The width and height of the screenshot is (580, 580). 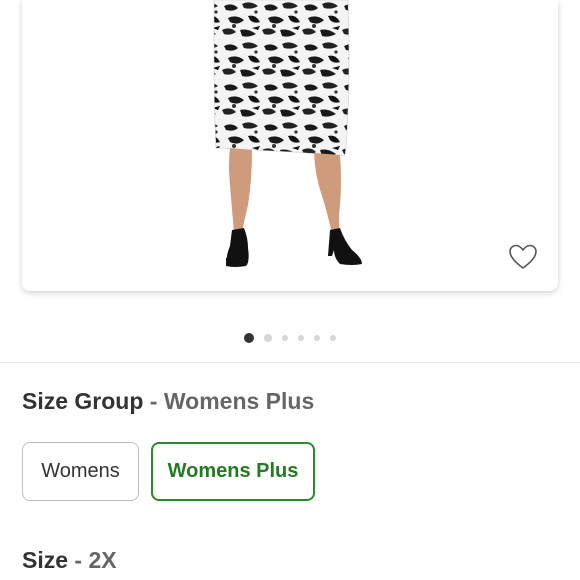 What do you see at coordinates (69, 560) in the screenshot?
I see `size-heading: Size - 2X` at bounding box center [69, 560].